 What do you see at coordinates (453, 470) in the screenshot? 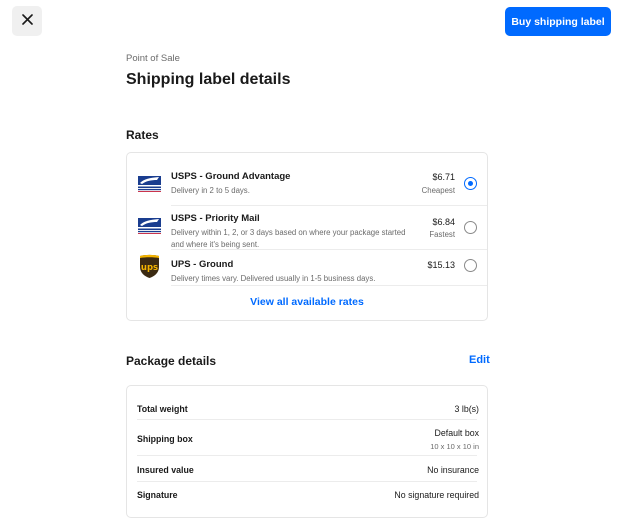
I see `row-value: No insurance` at bounding box center [453, 470].